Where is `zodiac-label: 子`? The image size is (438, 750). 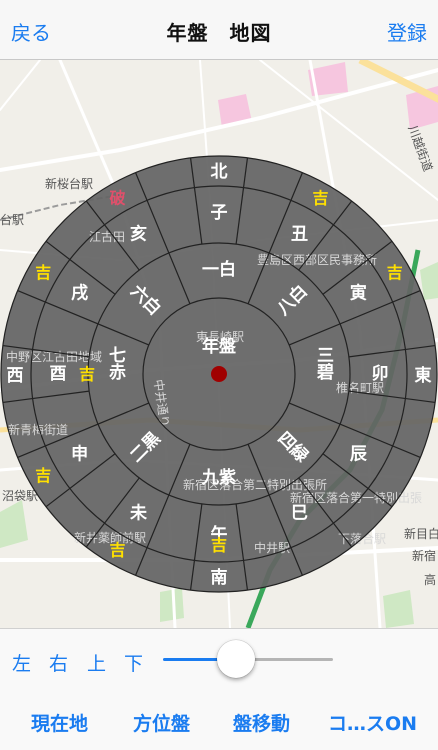
zodiac-label: 子 is located at coordinates (219, 213).